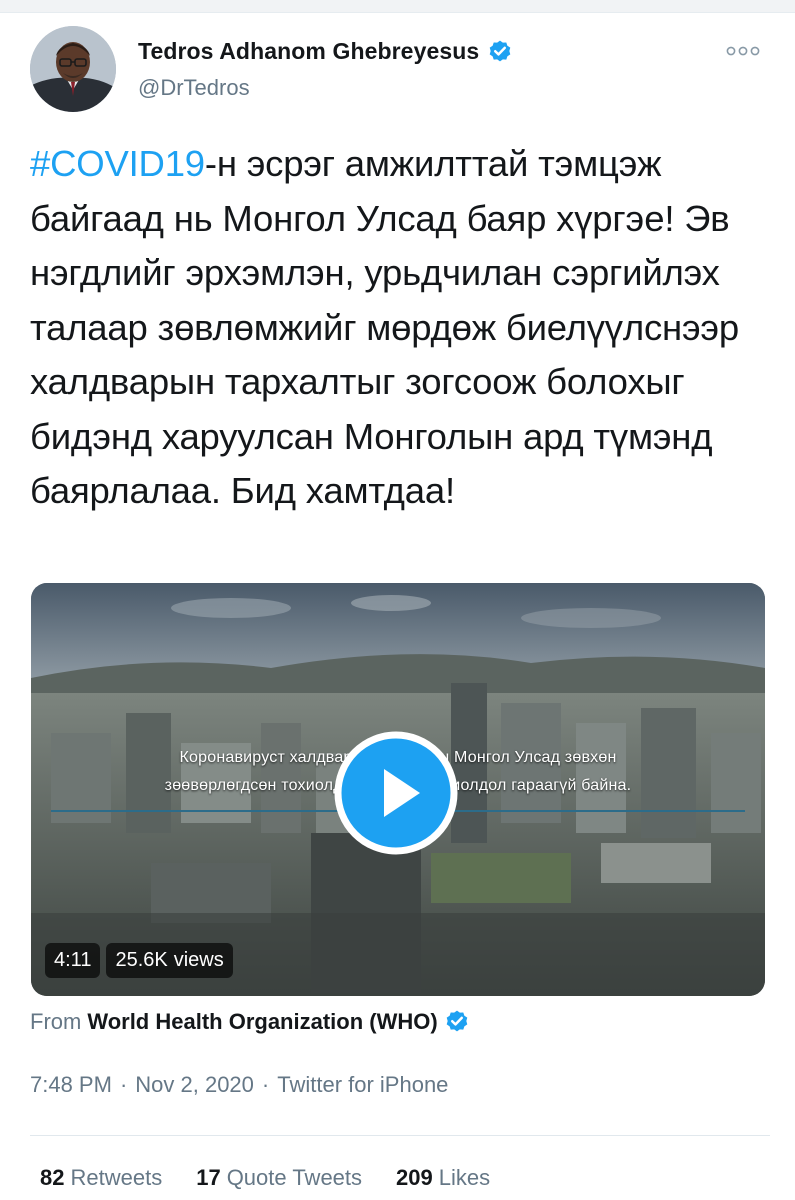  What do you see at coordinates (464, 1177) in the screenshot?
I see `likes-label: Likes` at bounding box center [464, 1177].